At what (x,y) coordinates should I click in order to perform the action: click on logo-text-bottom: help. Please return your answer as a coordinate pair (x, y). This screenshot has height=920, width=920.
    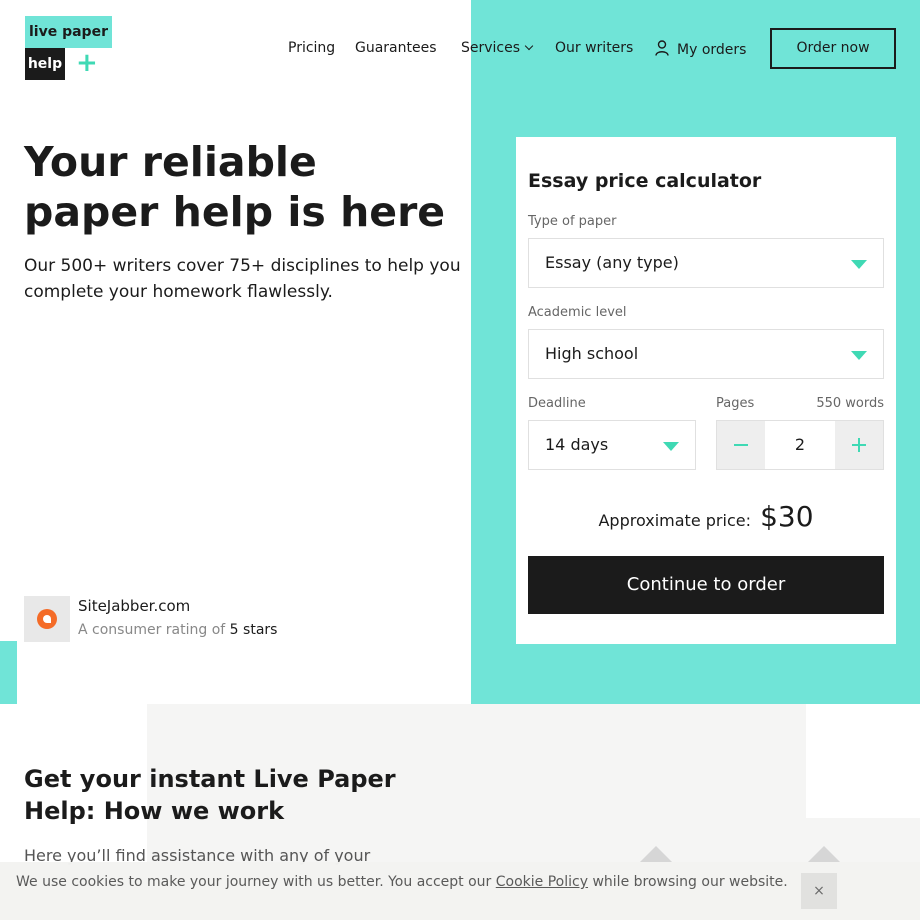
    Looking at the image, I should click on (45, 64).